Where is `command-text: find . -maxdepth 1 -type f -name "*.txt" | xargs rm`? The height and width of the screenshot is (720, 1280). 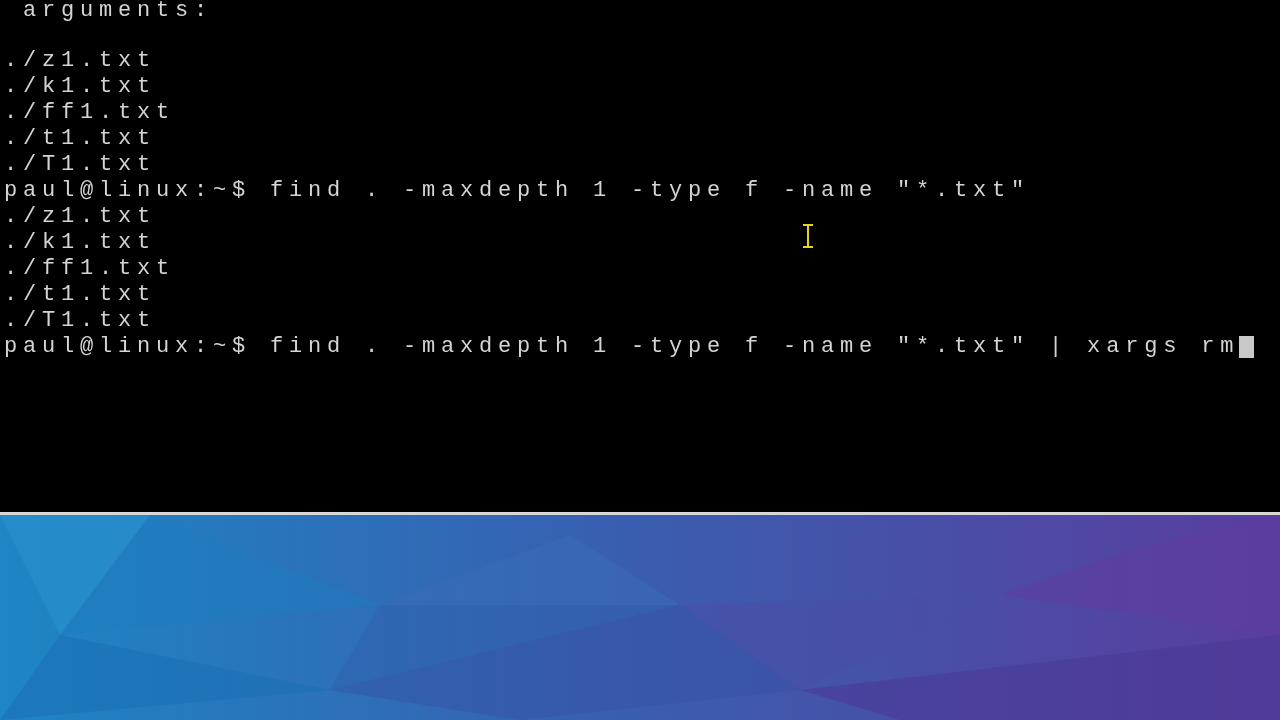 command-text: find . -maxdepth 1 -type f -name "*.txt" | xargs rm is located at coordinates (755, 347).